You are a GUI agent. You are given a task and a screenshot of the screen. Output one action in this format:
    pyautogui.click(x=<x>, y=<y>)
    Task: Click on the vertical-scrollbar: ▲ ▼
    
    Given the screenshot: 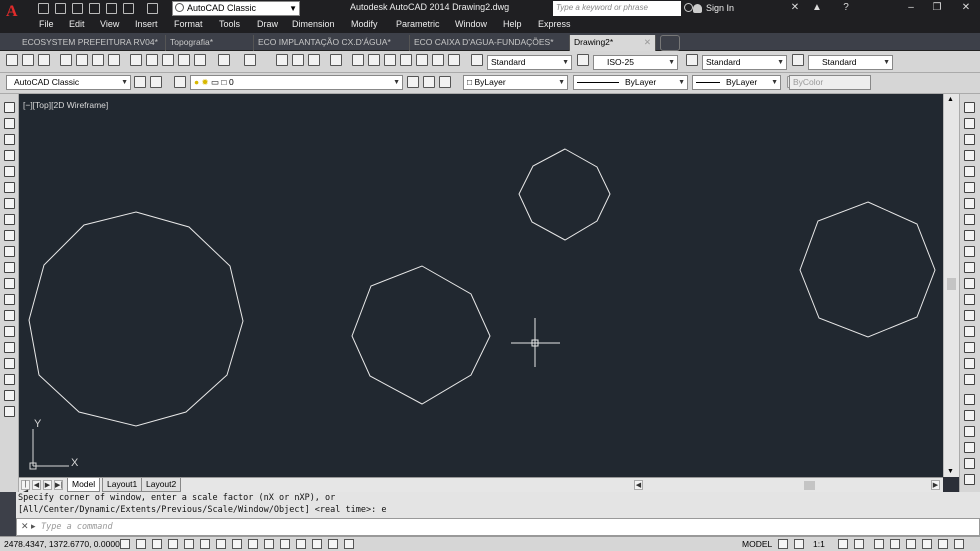 What is the action you would take?
    pyautogui.click(x=951, y=285)
    